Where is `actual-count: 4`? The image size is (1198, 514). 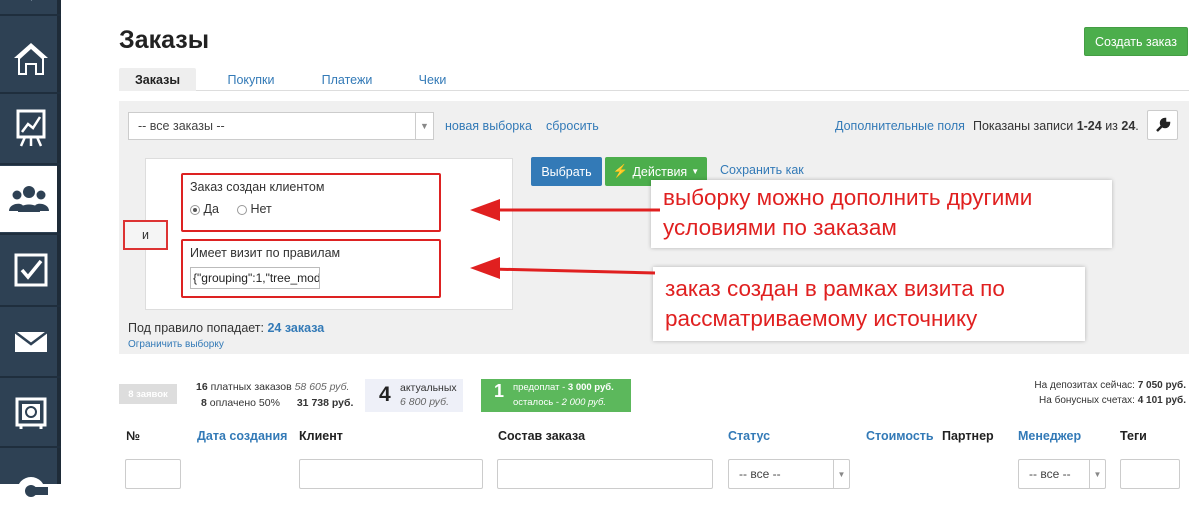 actual-count: 4 is located at coordinates (385, 394).